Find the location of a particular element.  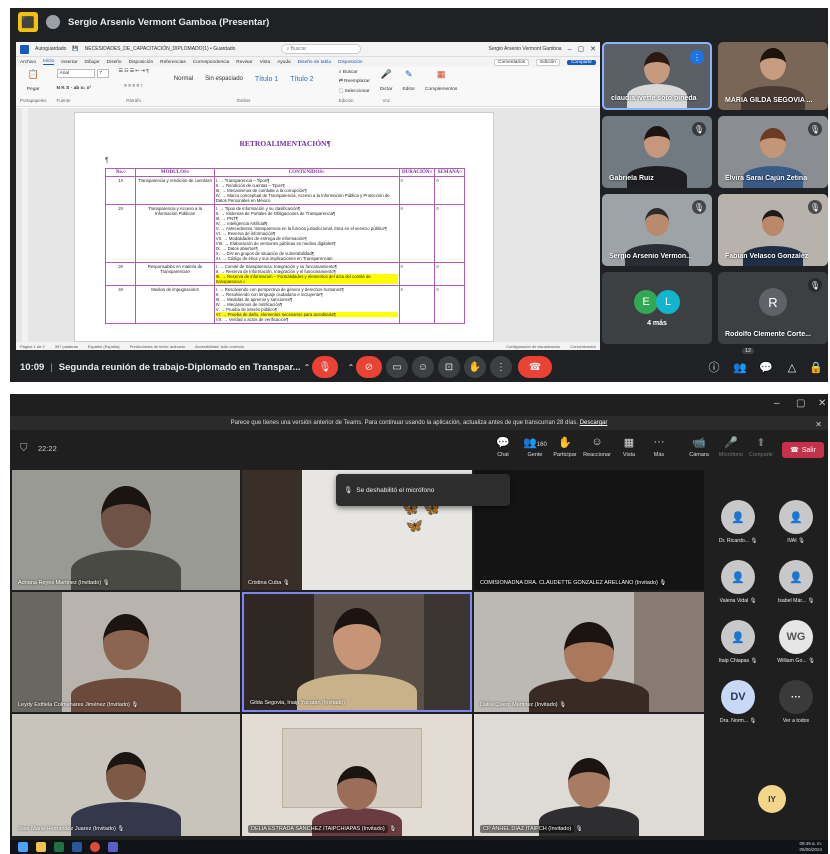

excel-icon is located at coordinates (59, 847).